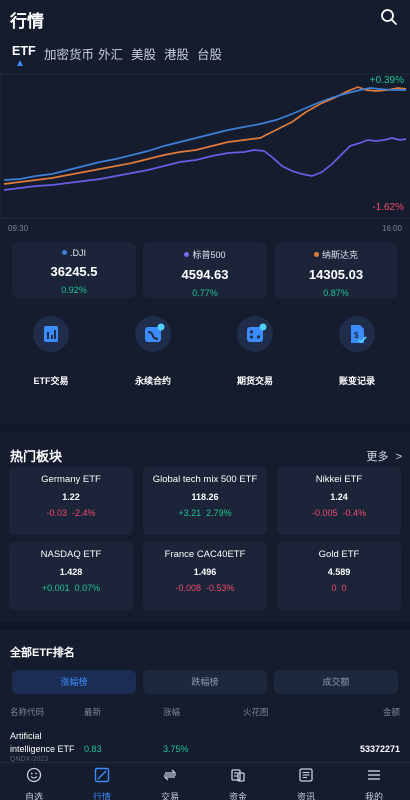  Describe the element at coordinates (143, 53) in the screenshot. I see `tab-us-stocks: 美股` at that location.